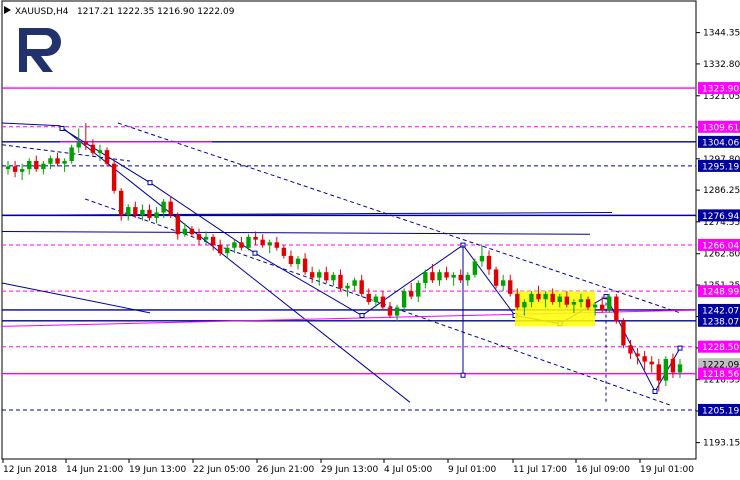 This screenshot has height=480, width=740. Describe the element at coordinates (720, 293) in the screenshot. I see `level-price-label: 1248.99` at that location.